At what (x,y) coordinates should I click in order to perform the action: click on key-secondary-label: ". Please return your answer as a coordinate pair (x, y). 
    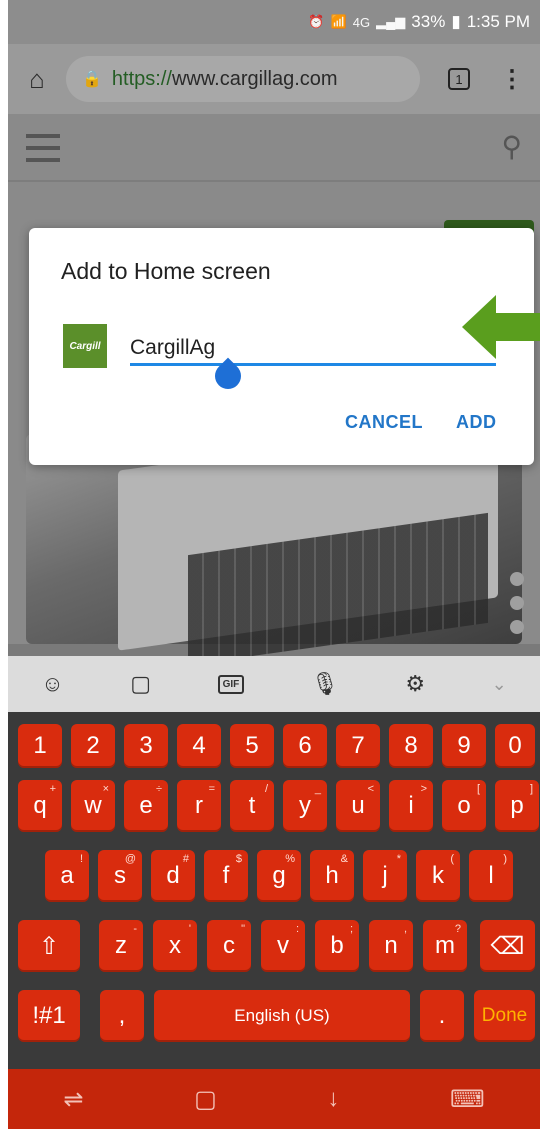
    Looking at the image, I should click on (243, 929).